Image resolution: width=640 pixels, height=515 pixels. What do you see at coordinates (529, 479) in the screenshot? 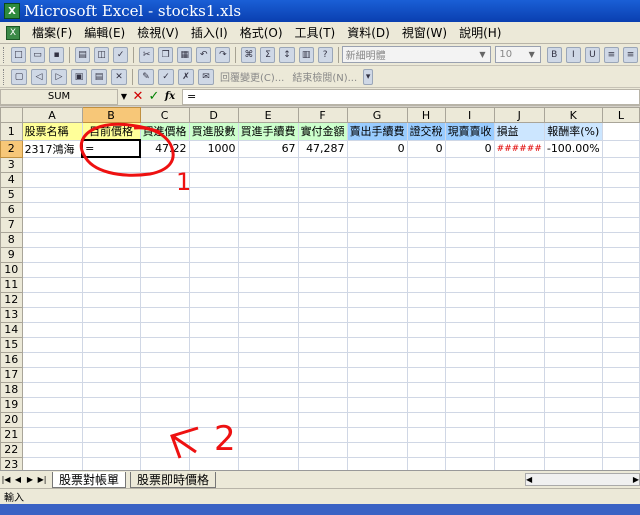
I see `scroll-left-icon: ◀` at bounding box center [529, 479].